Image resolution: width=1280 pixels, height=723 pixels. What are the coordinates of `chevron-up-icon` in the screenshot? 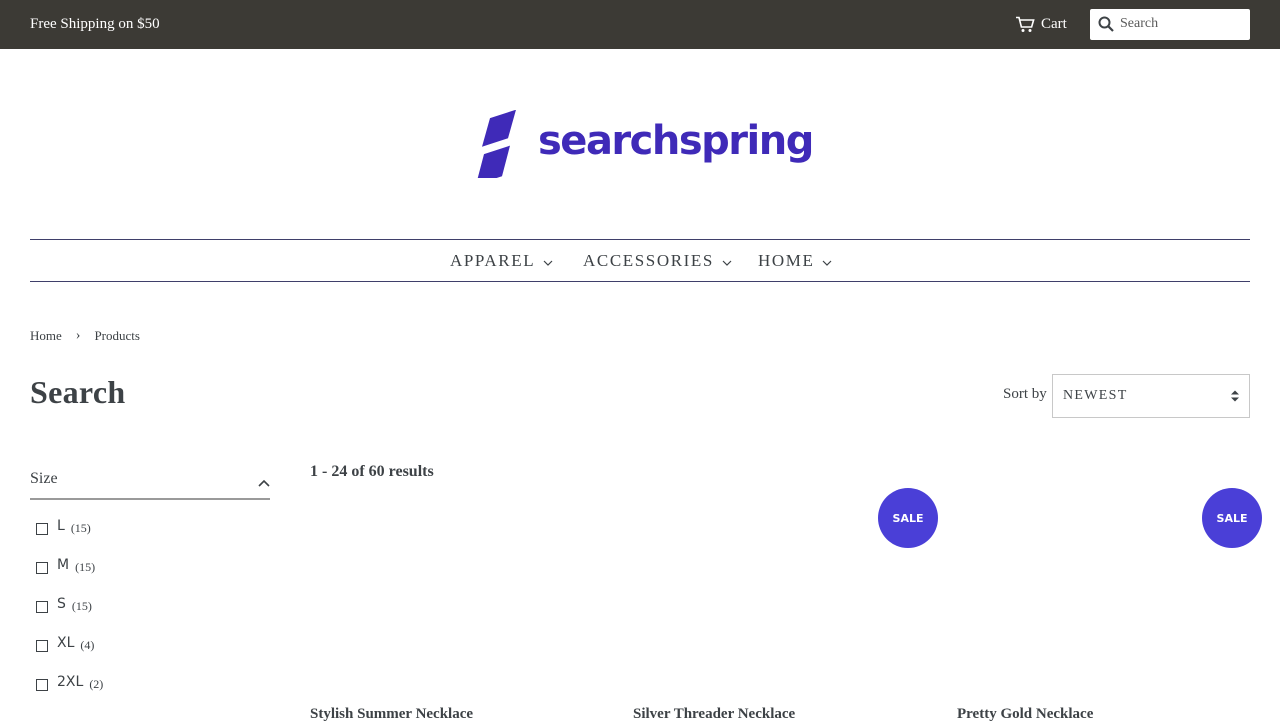 It's located at (264, 483).